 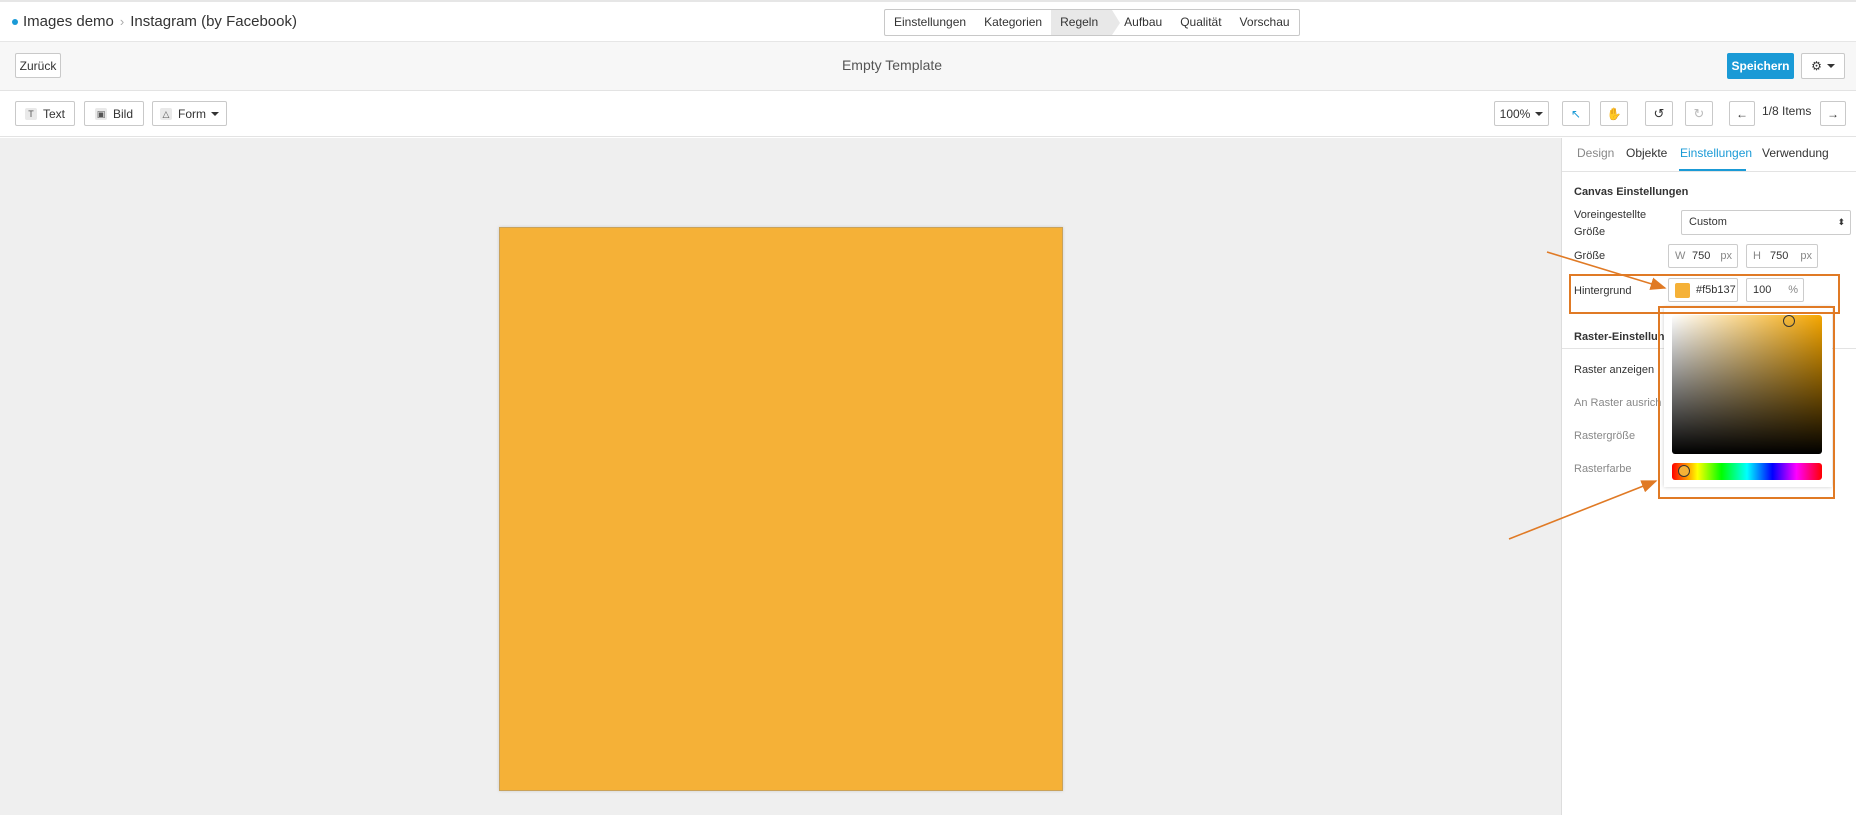 I want to click on tab-design: Design, so click(x=1595, y=153).